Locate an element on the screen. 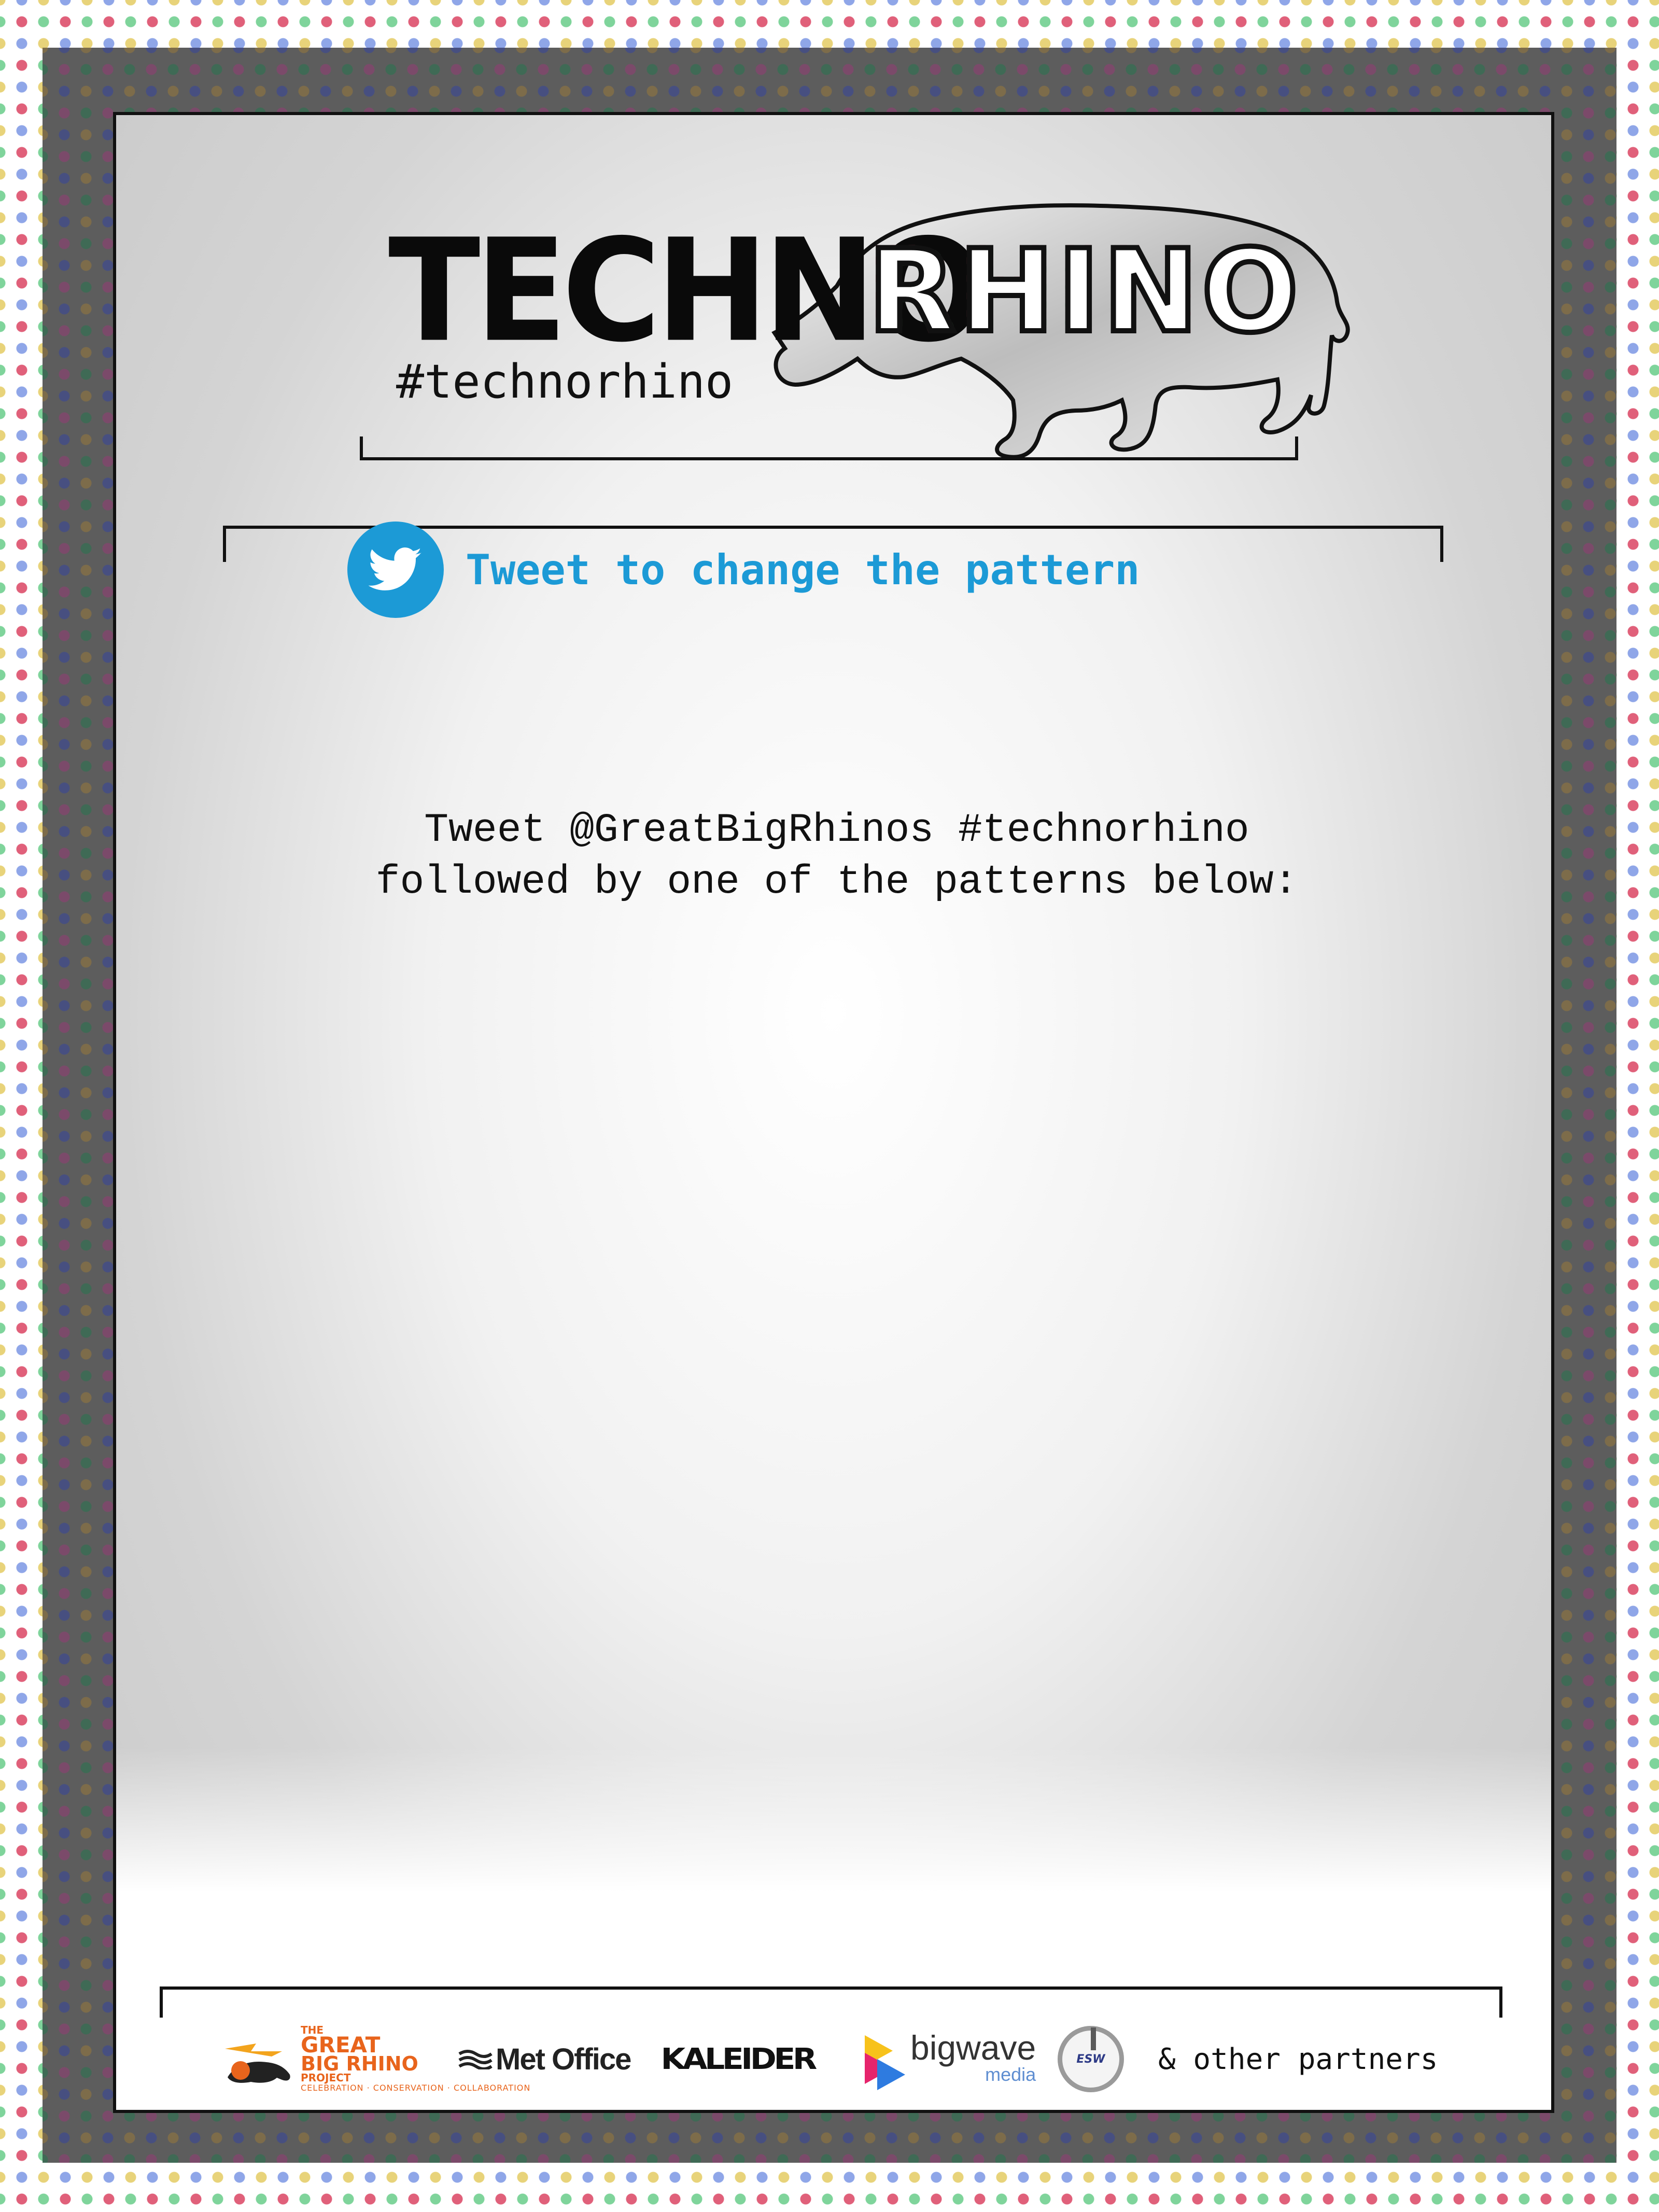 The width and height of the screenshot is (1659, 2212). tweet-bracket-right is located at coordinates (1441, 544).